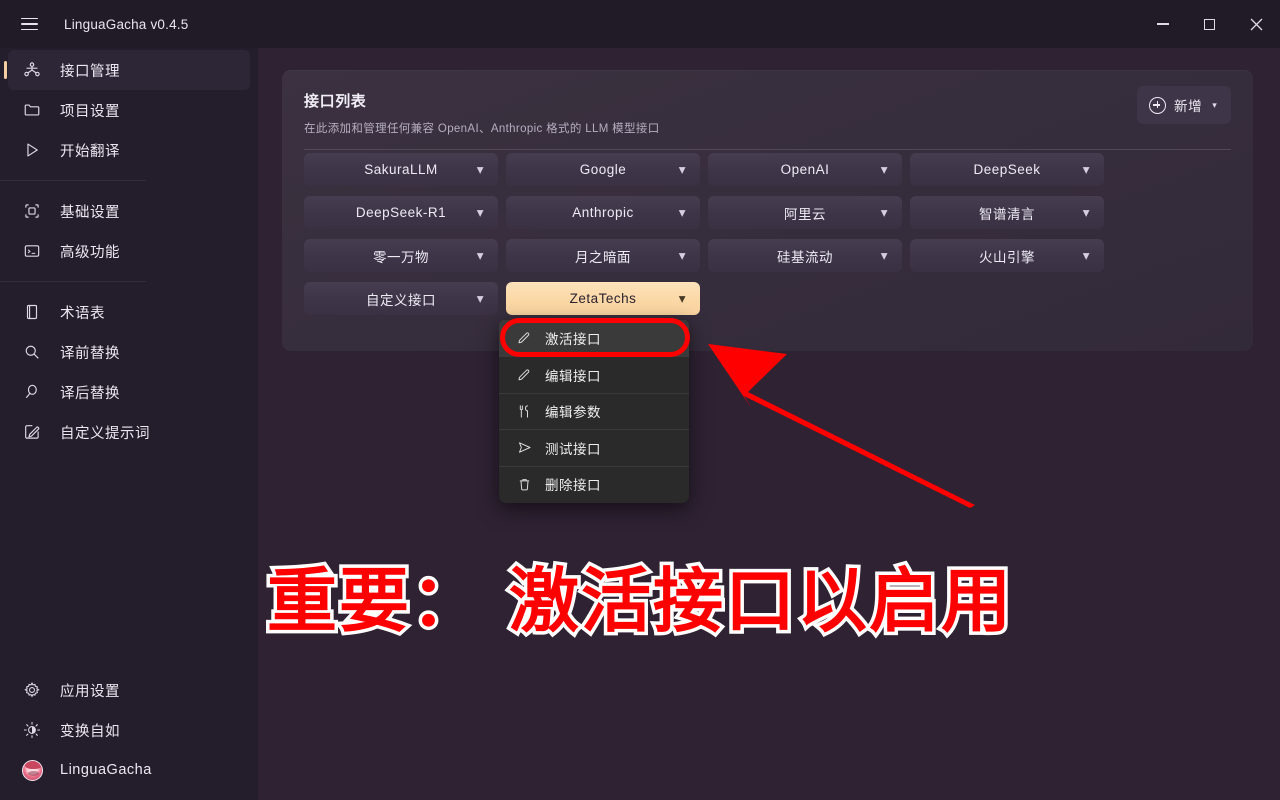 The width and height of the screenshot is (1280, 800). Describe the element at coordinates (90, 252) in the screenshot. I see `sidebar-item-label: 高级功能` at that location.